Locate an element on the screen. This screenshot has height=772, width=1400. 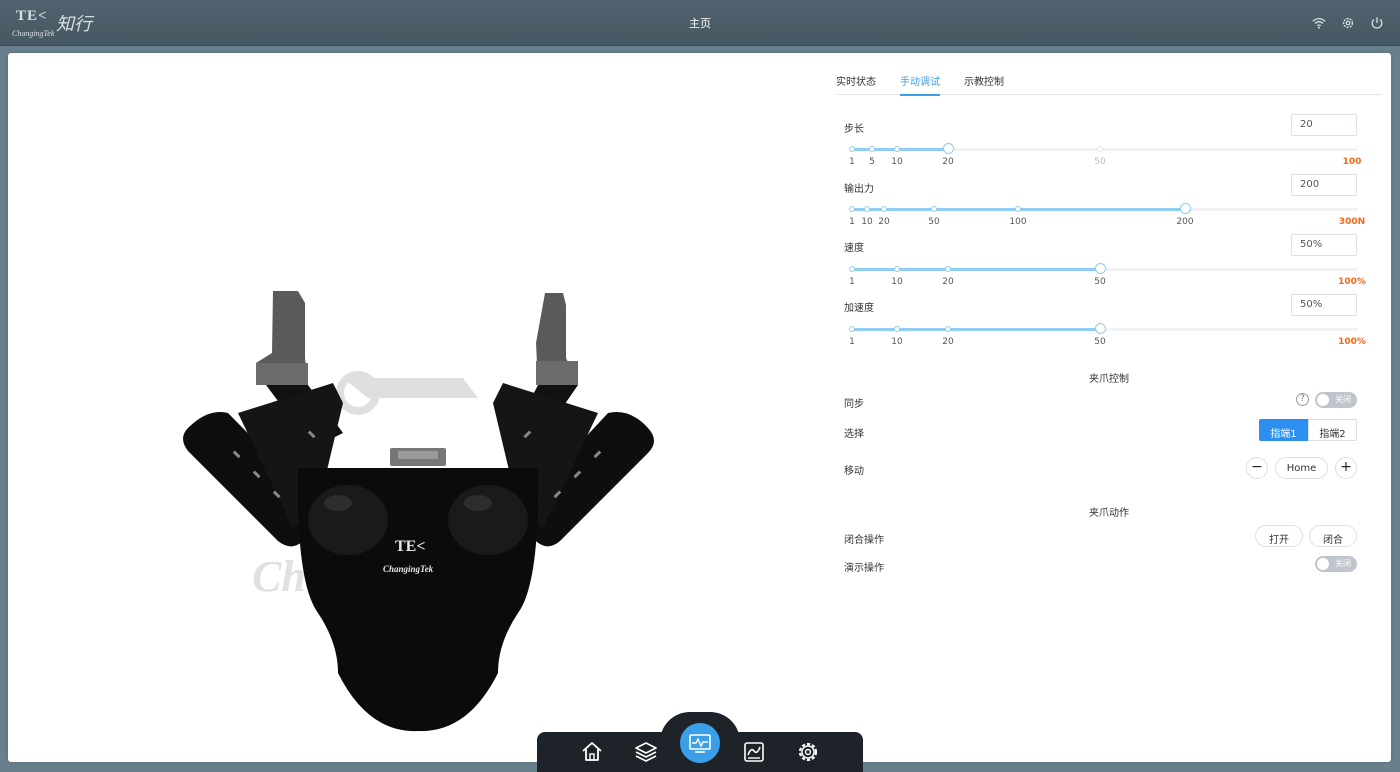
move-plus-button: + is located at coordinates (1346, 468).